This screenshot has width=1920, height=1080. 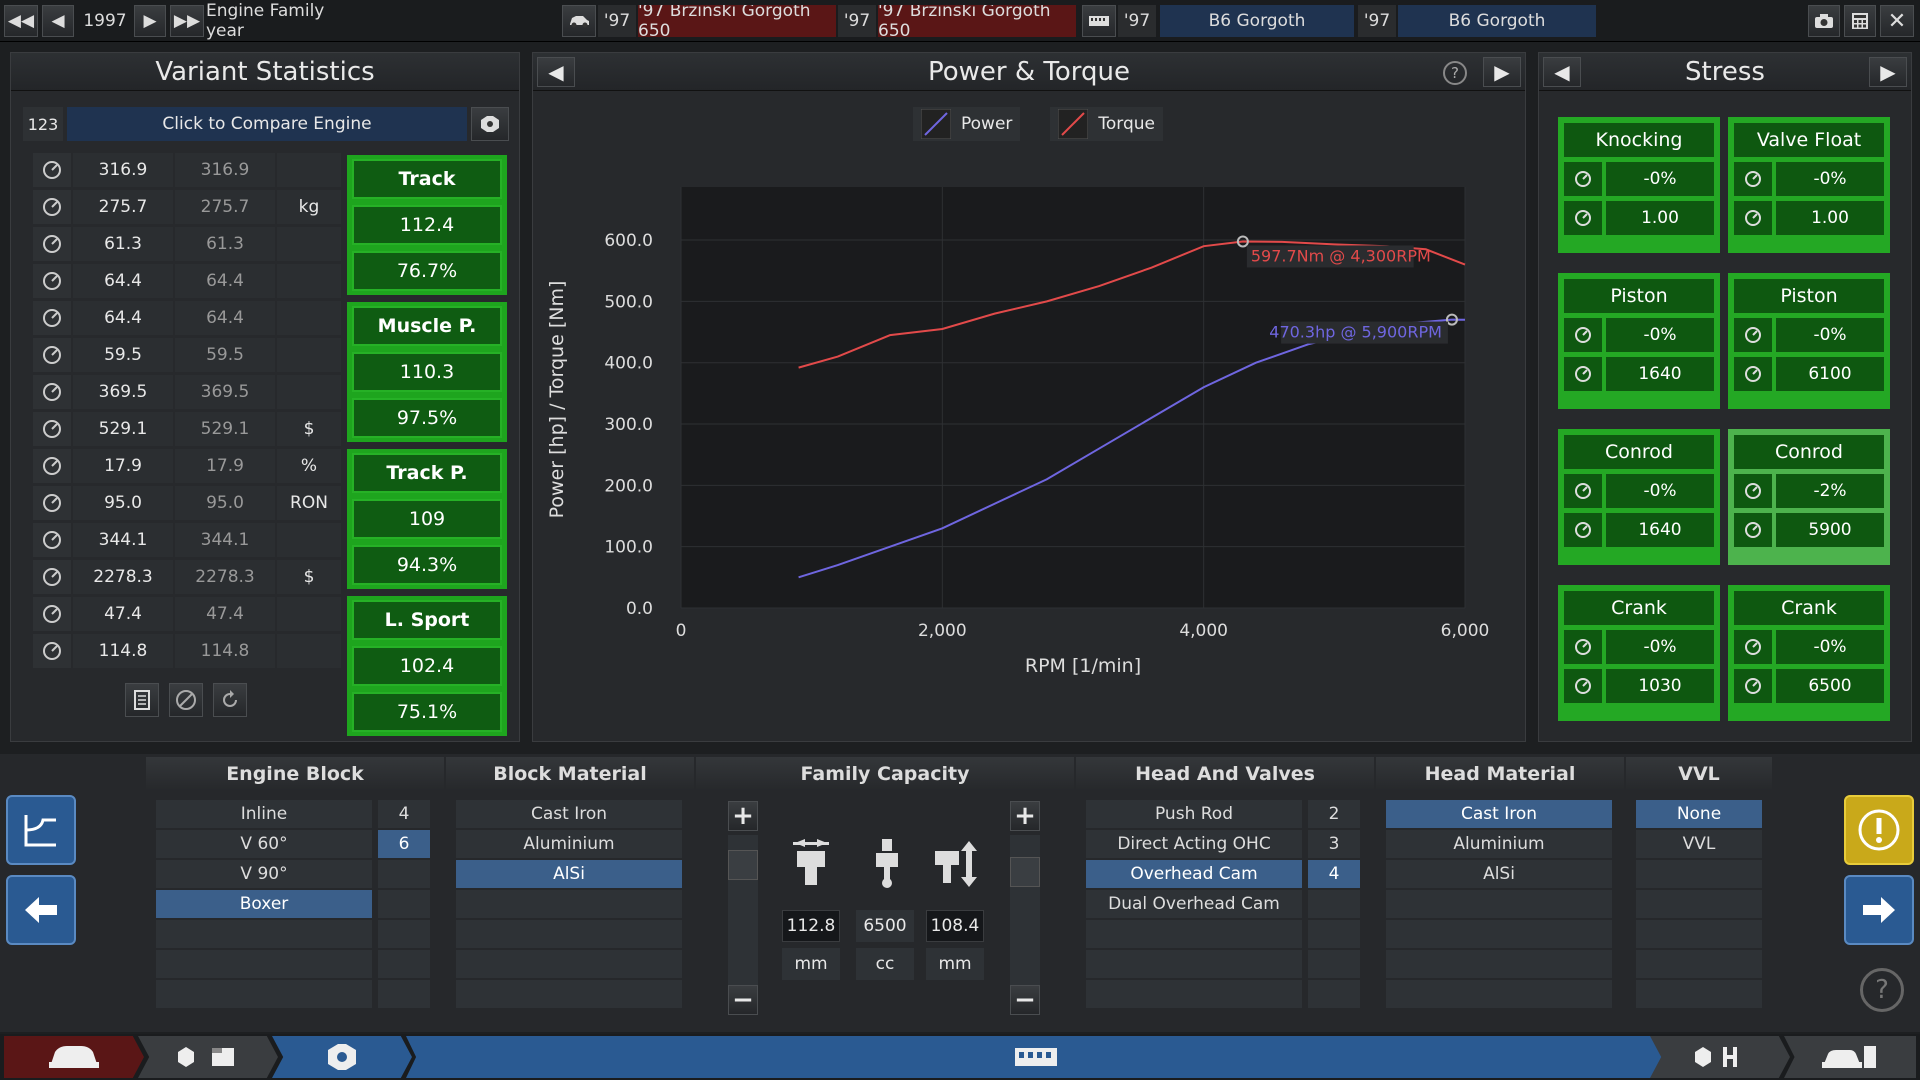 What do you see at coordinates (1025, 816) in the screenshot?
I see `stroke-plus-button: +` at bounding box center [1025, 816].